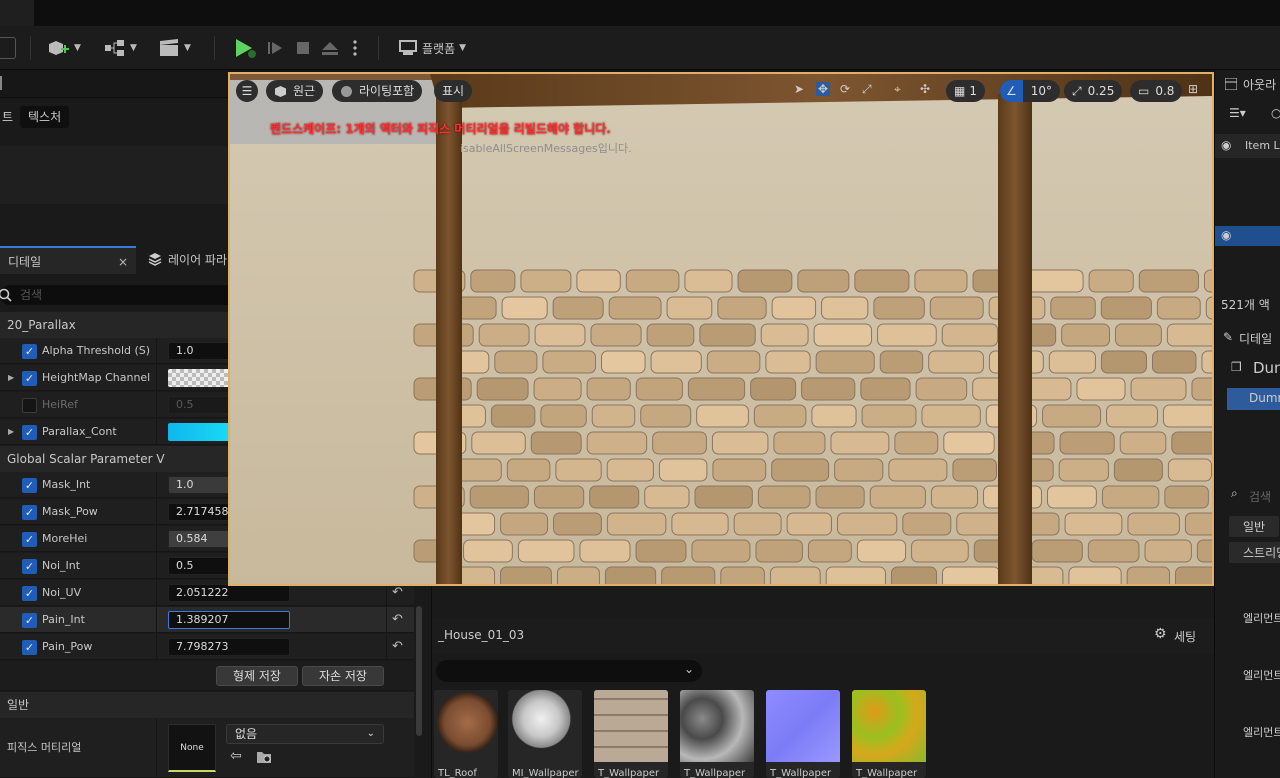 The width and height of the screenshot is (1280, 778). I want to click on advance-frame-button, so click(275, 48).